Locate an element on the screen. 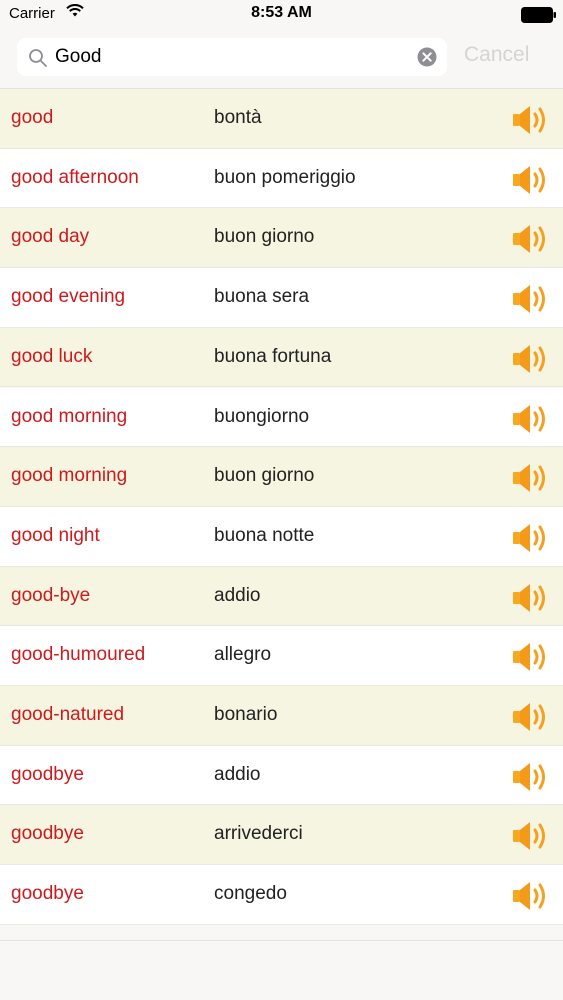 Image resolution: width=563 pixels, height=1000 pixels. clear-search-icon is located at coordinates (427, 59).